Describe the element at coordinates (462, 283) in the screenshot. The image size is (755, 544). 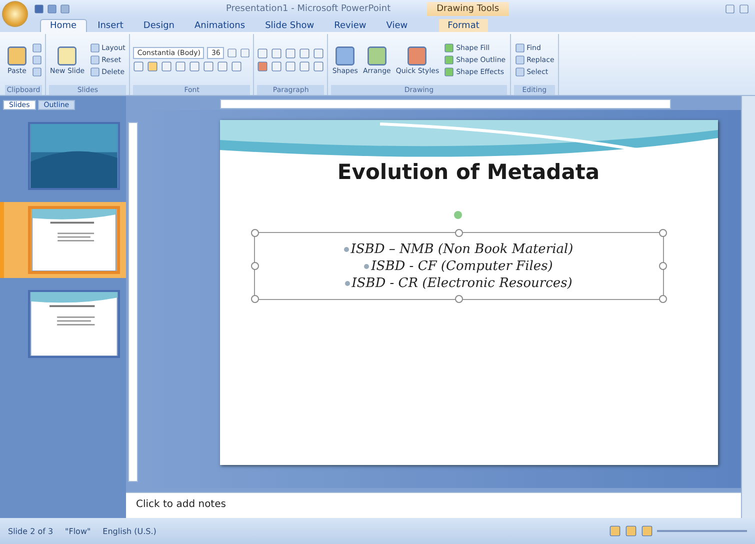
I see `bullet-text: ISBD - CR (Electronic Resources)` at that location.